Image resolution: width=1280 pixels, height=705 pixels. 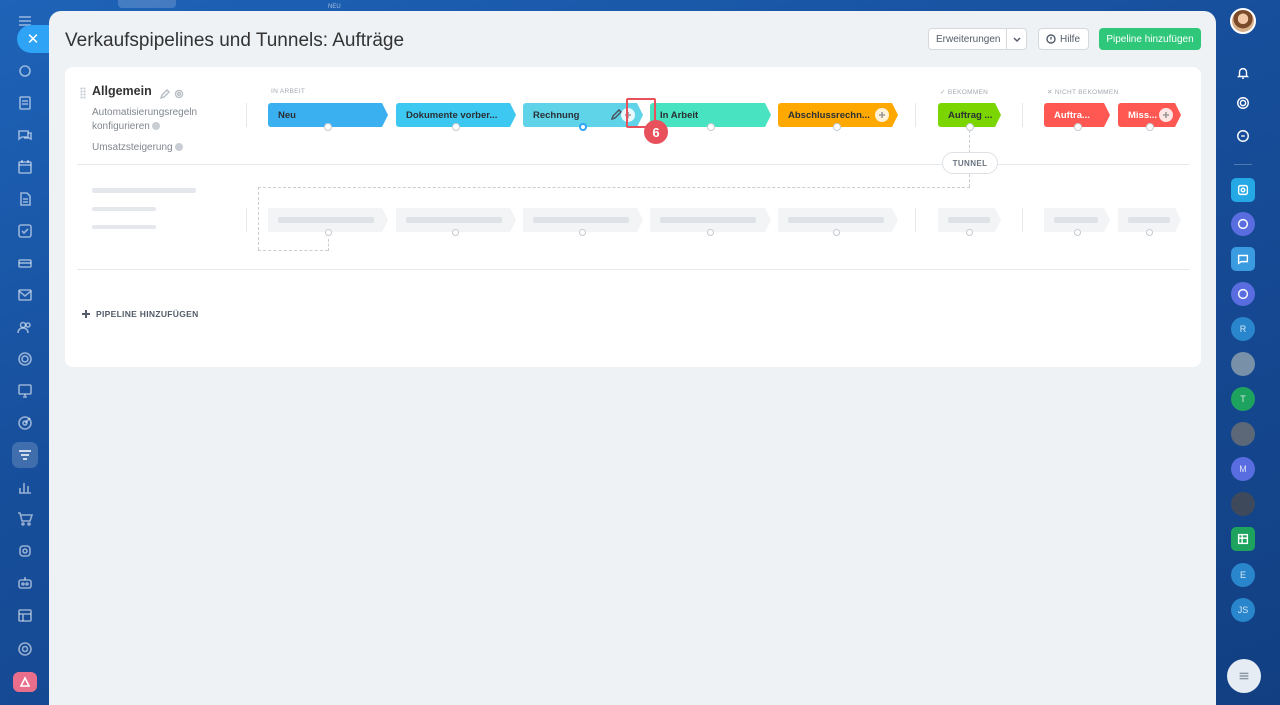 I want to click on page-title: Verkaufspipelines und Tunnels: Aufträge, so click(x=235, y=40).